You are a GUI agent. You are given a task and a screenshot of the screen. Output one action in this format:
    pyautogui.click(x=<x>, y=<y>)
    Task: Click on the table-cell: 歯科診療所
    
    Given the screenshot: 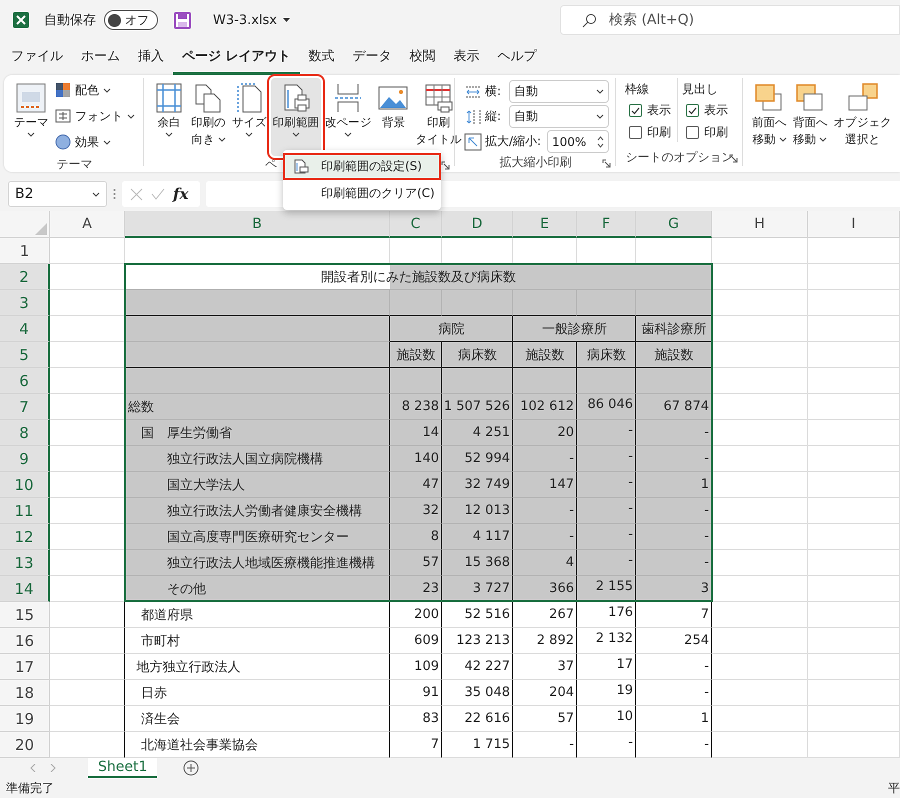 What is the action you would take?
    pyautogui.click(x=674, y=329)
    